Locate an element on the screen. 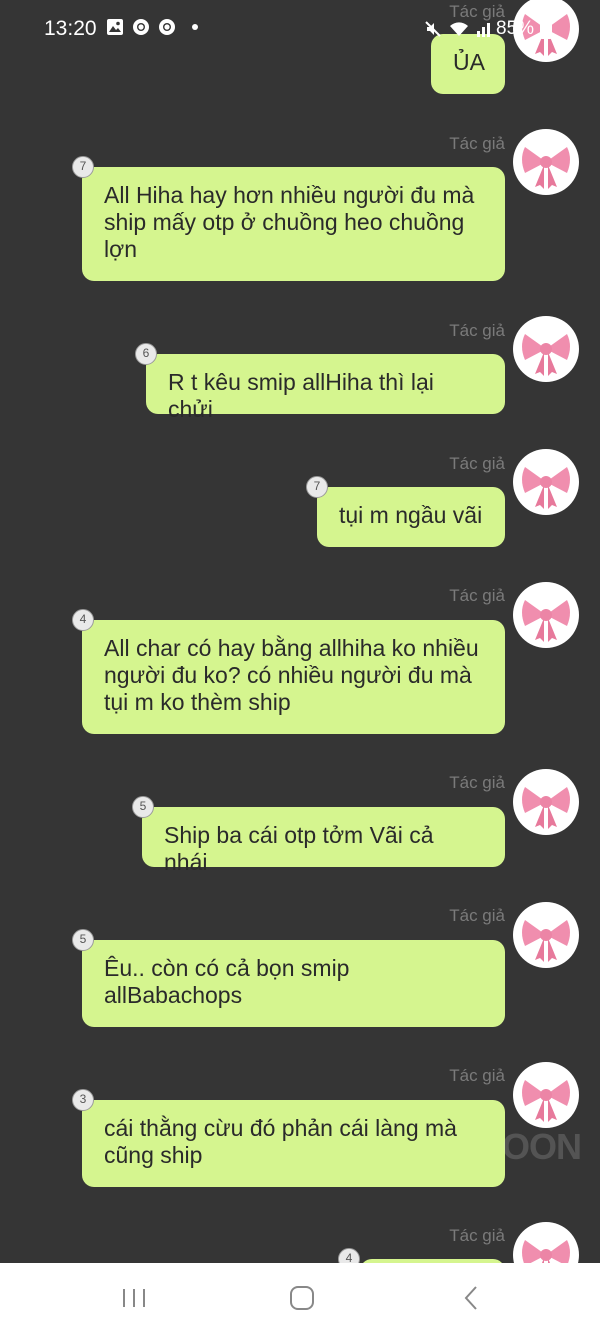 This screenshot has height=1333, width=600. status-notification-icons is located at coordinates (152, 27).